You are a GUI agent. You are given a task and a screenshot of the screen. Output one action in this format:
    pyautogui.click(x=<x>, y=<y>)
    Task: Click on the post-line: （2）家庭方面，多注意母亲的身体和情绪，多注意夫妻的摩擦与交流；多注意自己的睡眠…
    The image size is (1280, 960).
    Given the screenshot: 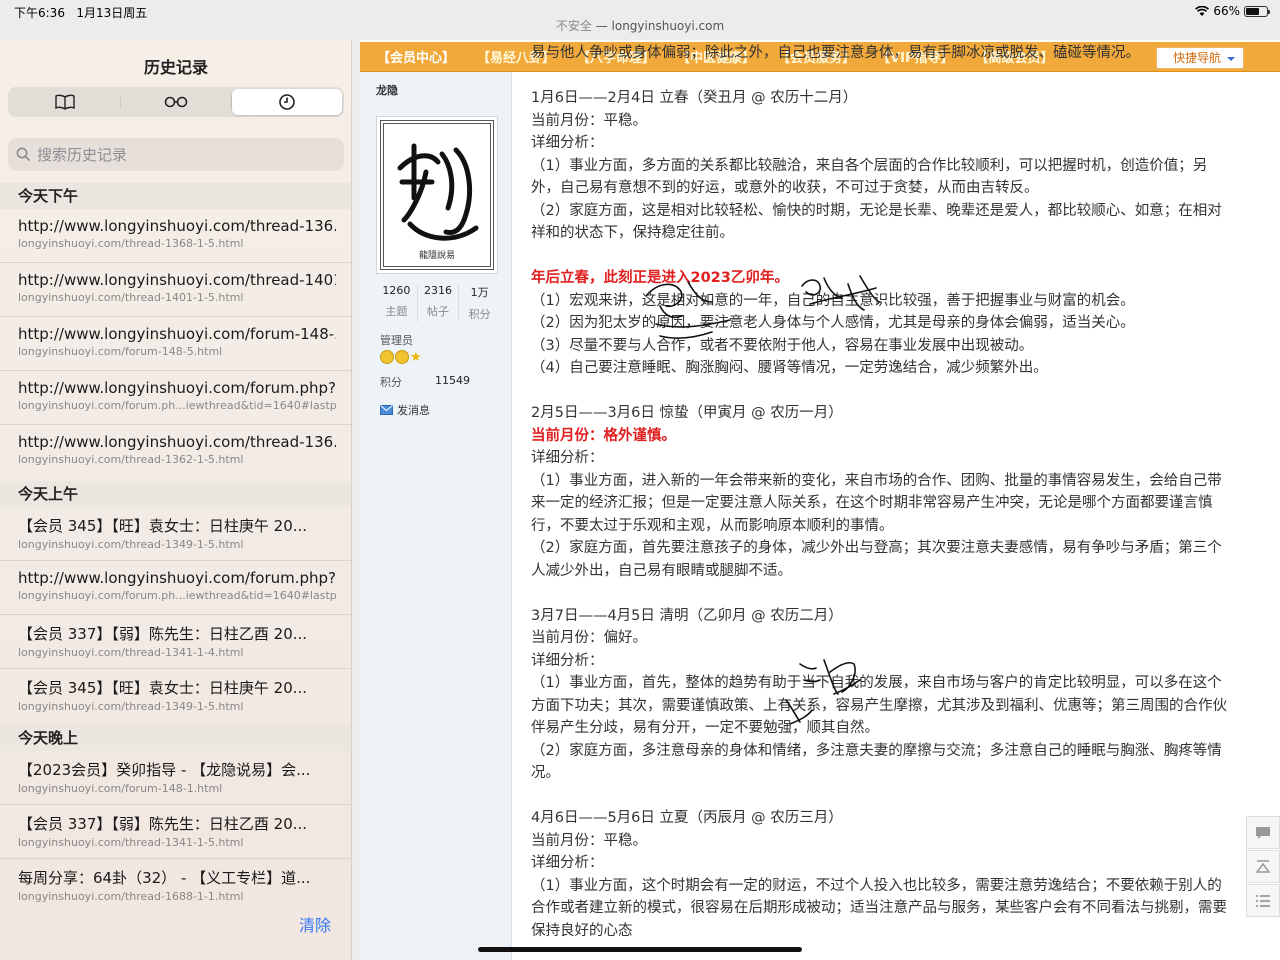 What is the action you would take?
    pyautogui.click(x=876, y=750)
    